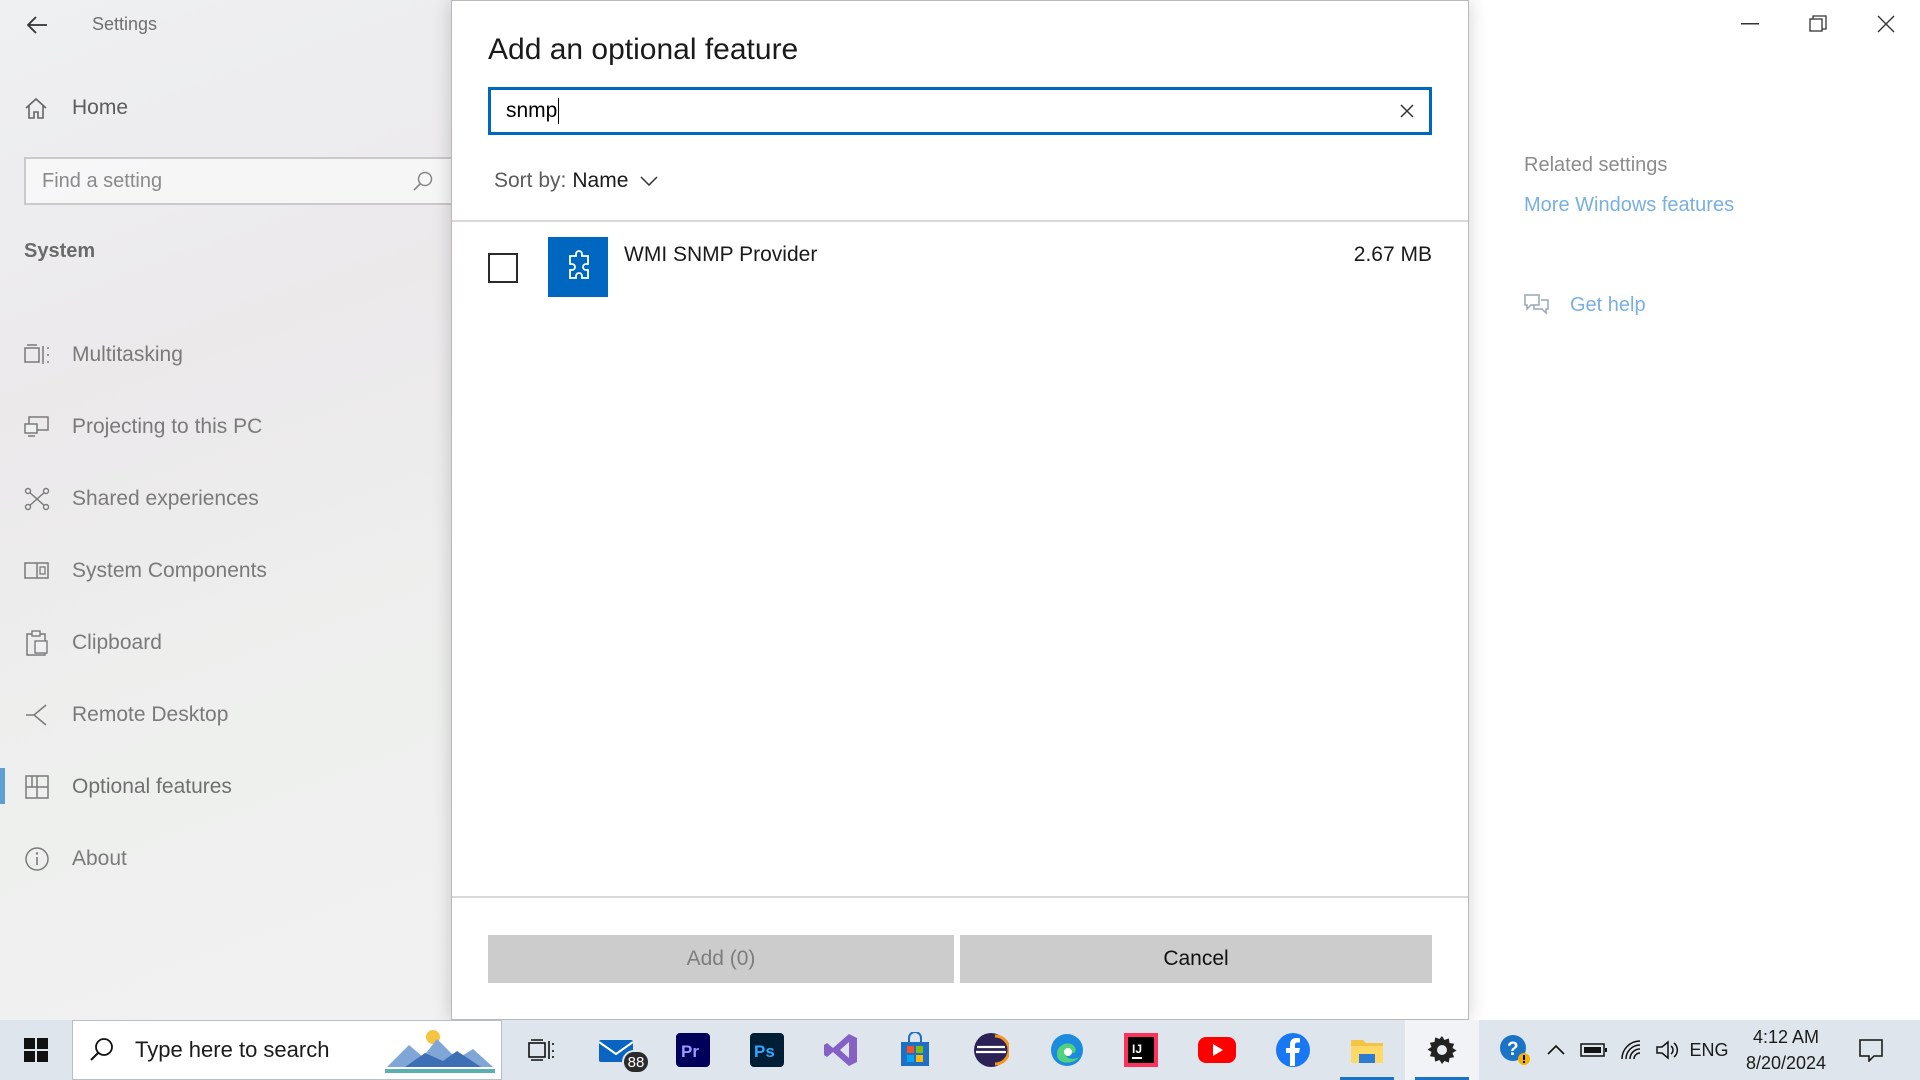 The width and height of the screenshot is (1920, 1080). Describe the element at coordinates (960, 267) in the screenshot. I see `feature-list-item: WMI SNMP Provider 2.67 MB` at that location.